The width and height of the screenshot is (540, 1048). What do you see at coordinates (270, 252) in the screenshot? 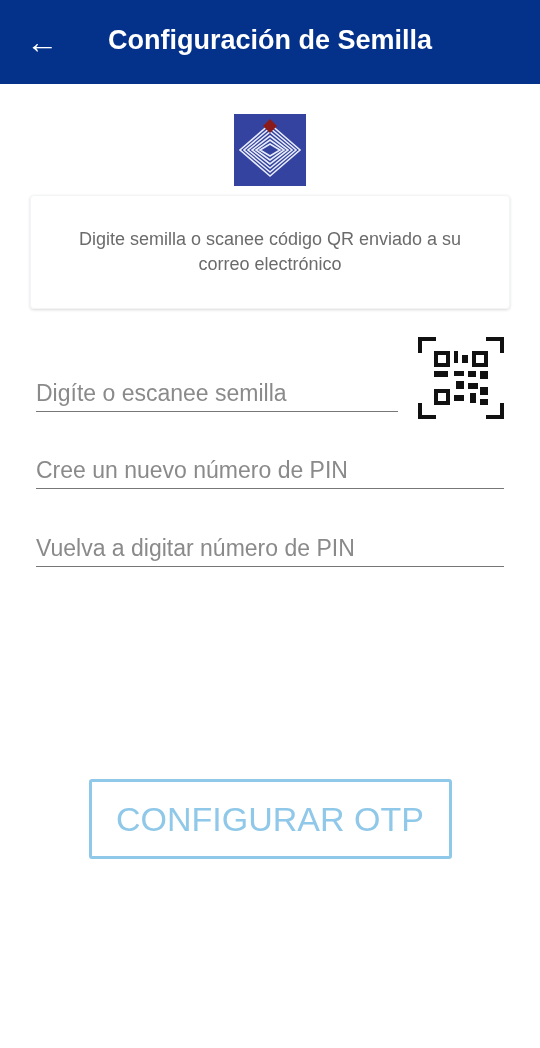
I see `instruction-text: Digite semilla o scanee código QR enviado a su correo electrónico` at bounding box center [270, 252].